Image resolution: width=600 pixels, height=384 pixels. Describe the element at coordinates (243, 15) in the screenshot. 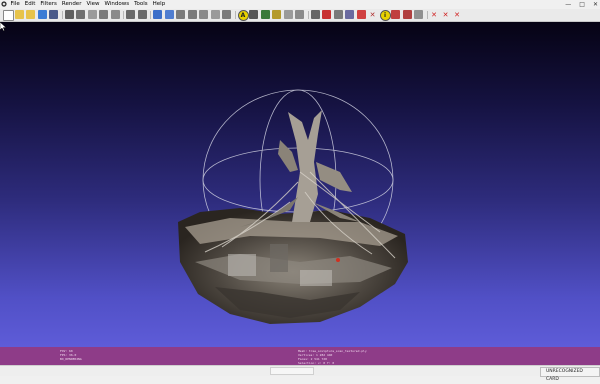

I see `align-icon: A` at that location.